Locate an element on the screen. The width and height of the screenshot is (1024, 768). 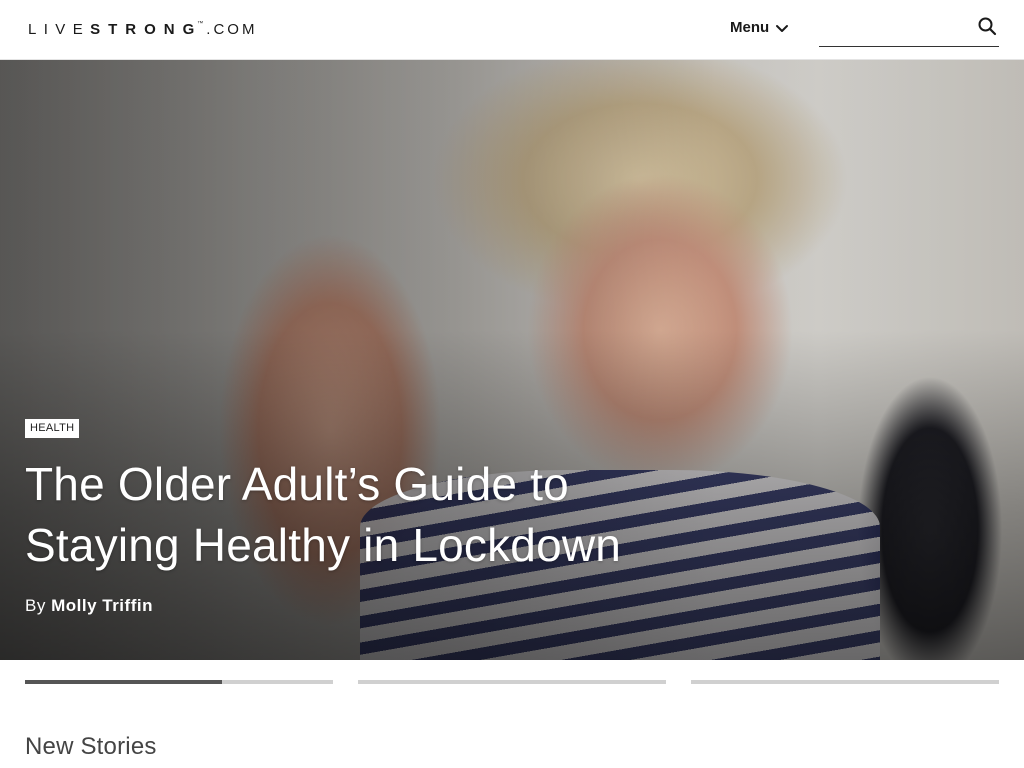
logo-trademark: ™ is located at coordinates (200, 24).